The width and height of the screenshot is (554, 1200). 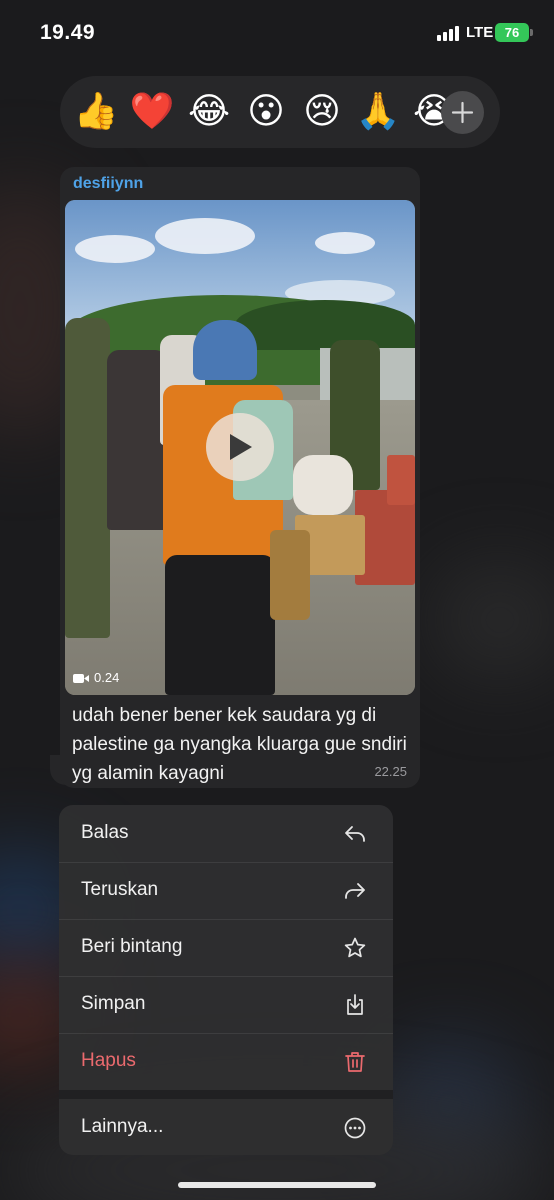 What do you see at coordinates (209, 112) in the screenshot?
I see `reaction-tears-of-joy: 😂` at bounding box center [209, 112].